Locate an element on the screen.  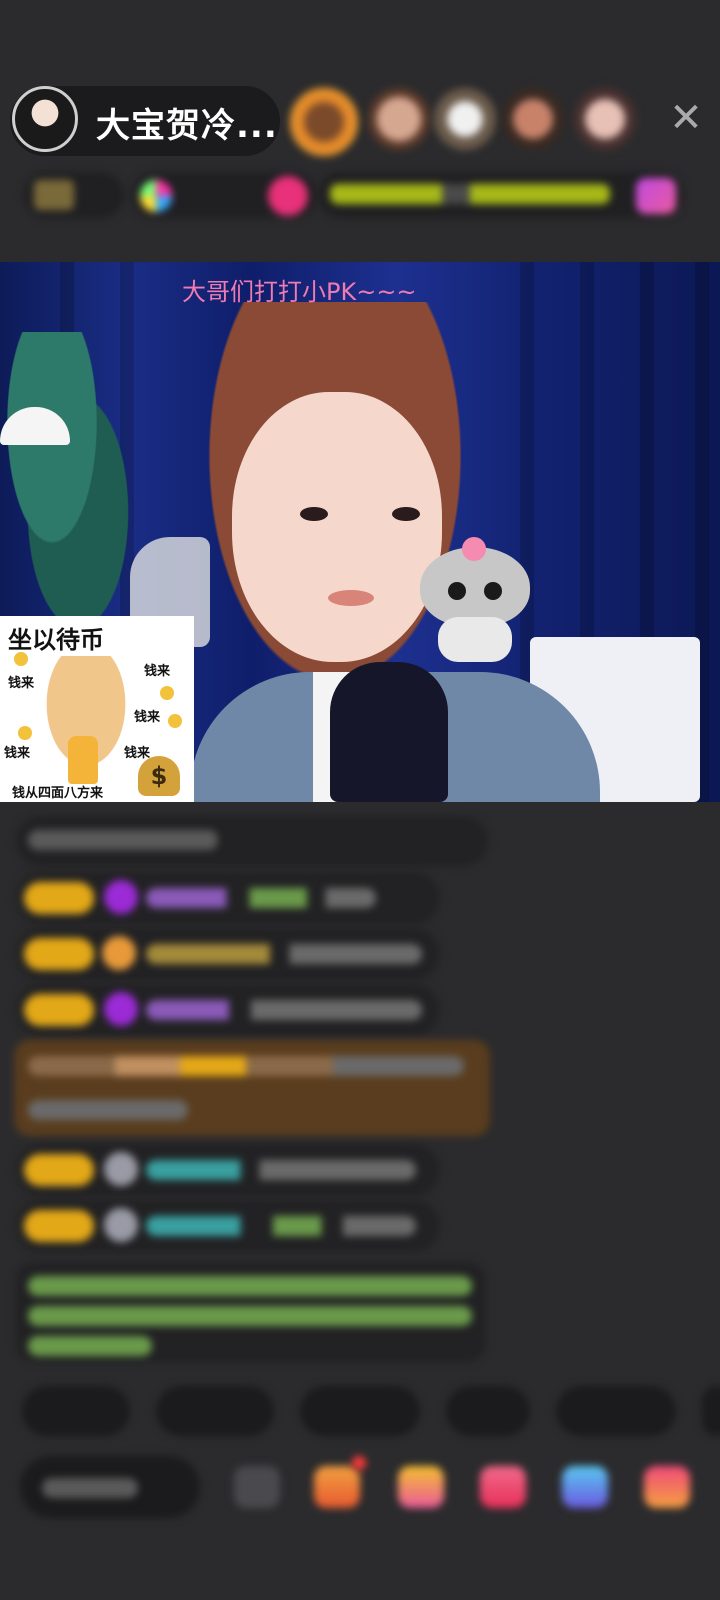
cat-toy is located at coordinates (475, 599).